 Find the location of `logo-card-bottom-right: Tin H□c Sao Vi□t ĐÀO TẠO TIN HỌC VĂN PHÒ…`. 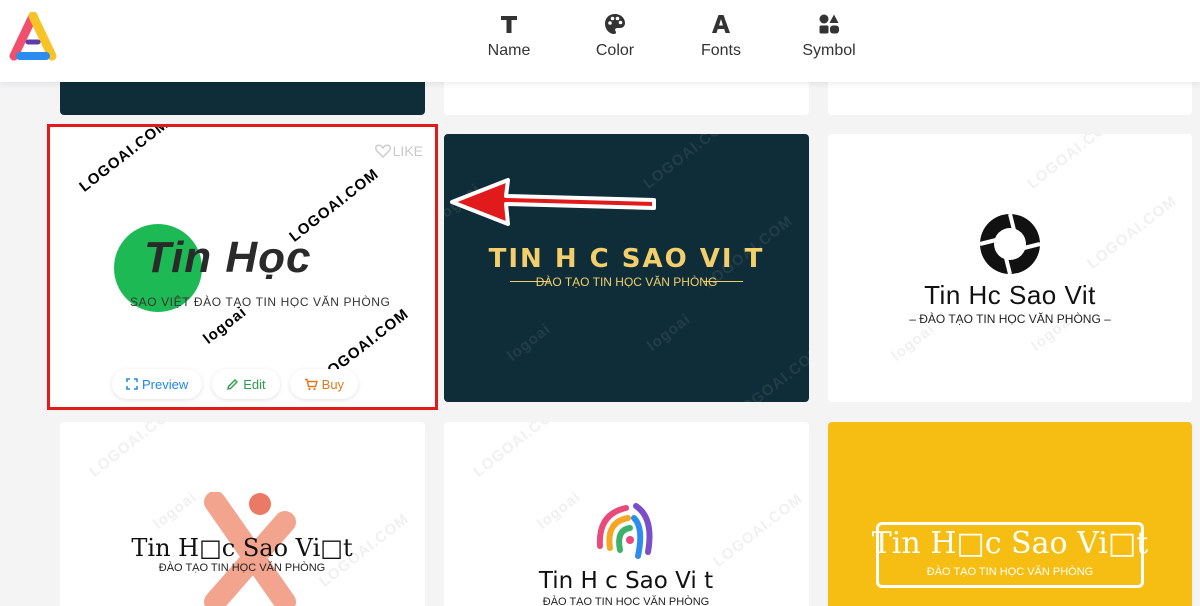

logo-card-bottom-right: Tin H□c Sao Vi□t ĐÀO TẠO TIN HỌC VĂN PHÒ… is located at coordinates (1010, 514).